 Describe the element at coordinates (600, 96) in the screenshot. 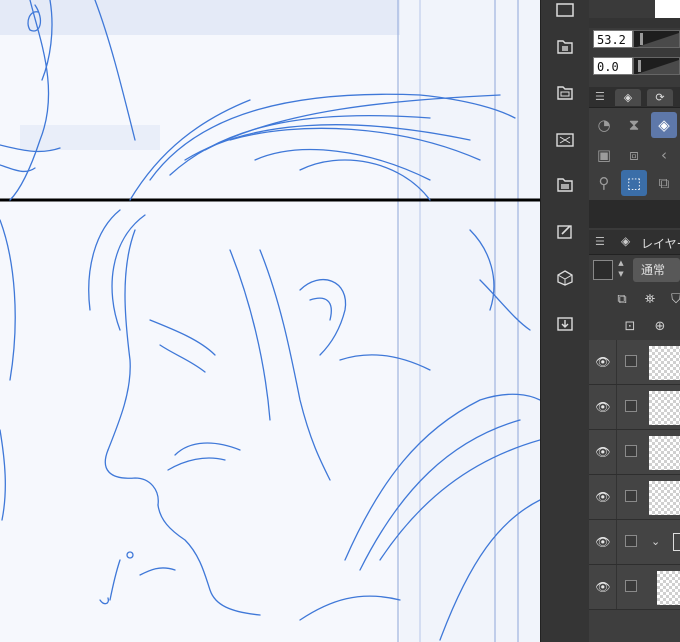

I see `menu-icon: ☰` at that location.